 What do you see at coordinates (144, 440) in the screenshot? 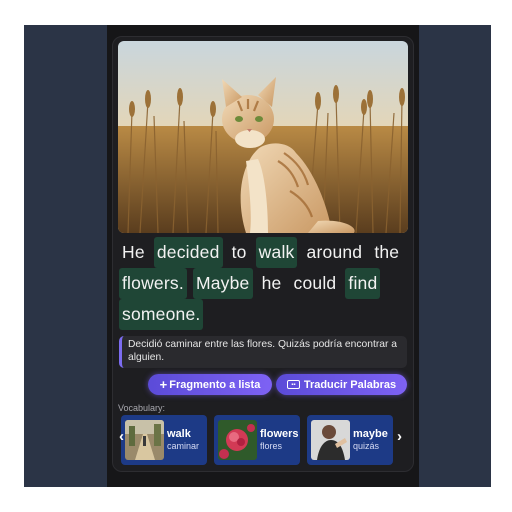
I see `path-photo-icon` at bounding box center [144, 440].